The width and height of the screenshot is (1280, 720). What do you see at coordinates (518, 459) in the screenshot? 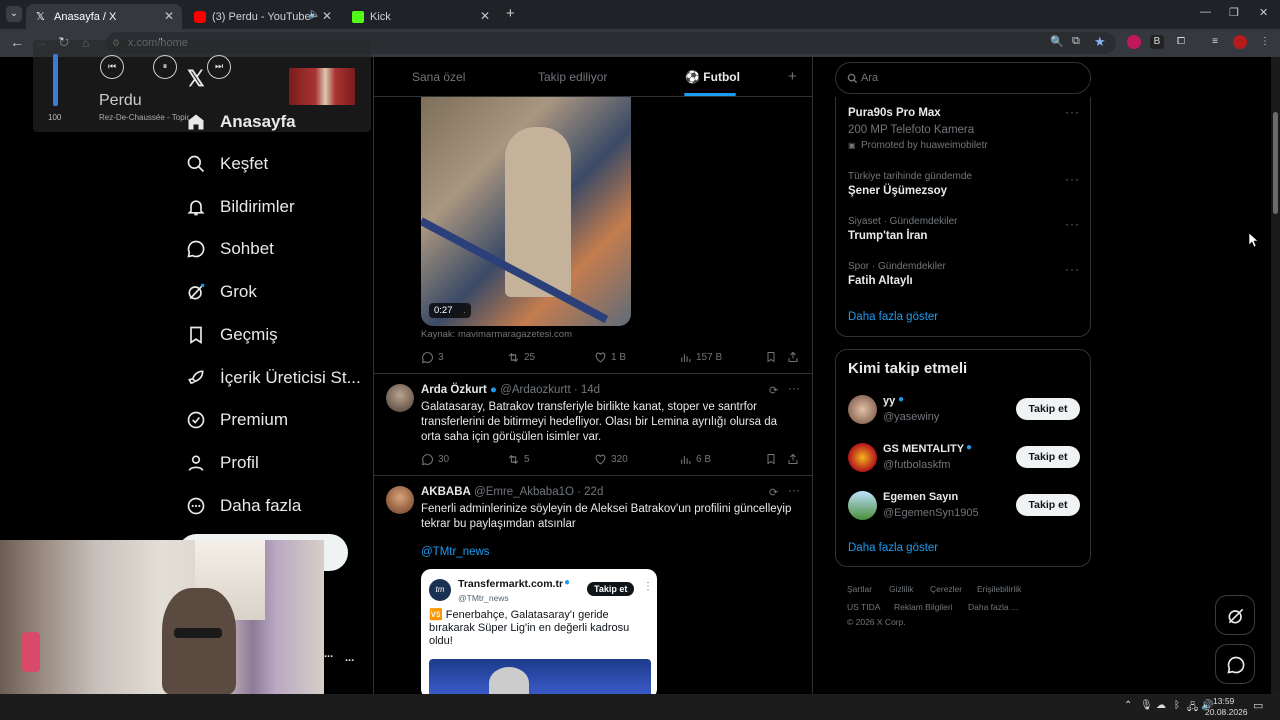
I see `repost-button: 5` at bounding box center [518, 459].